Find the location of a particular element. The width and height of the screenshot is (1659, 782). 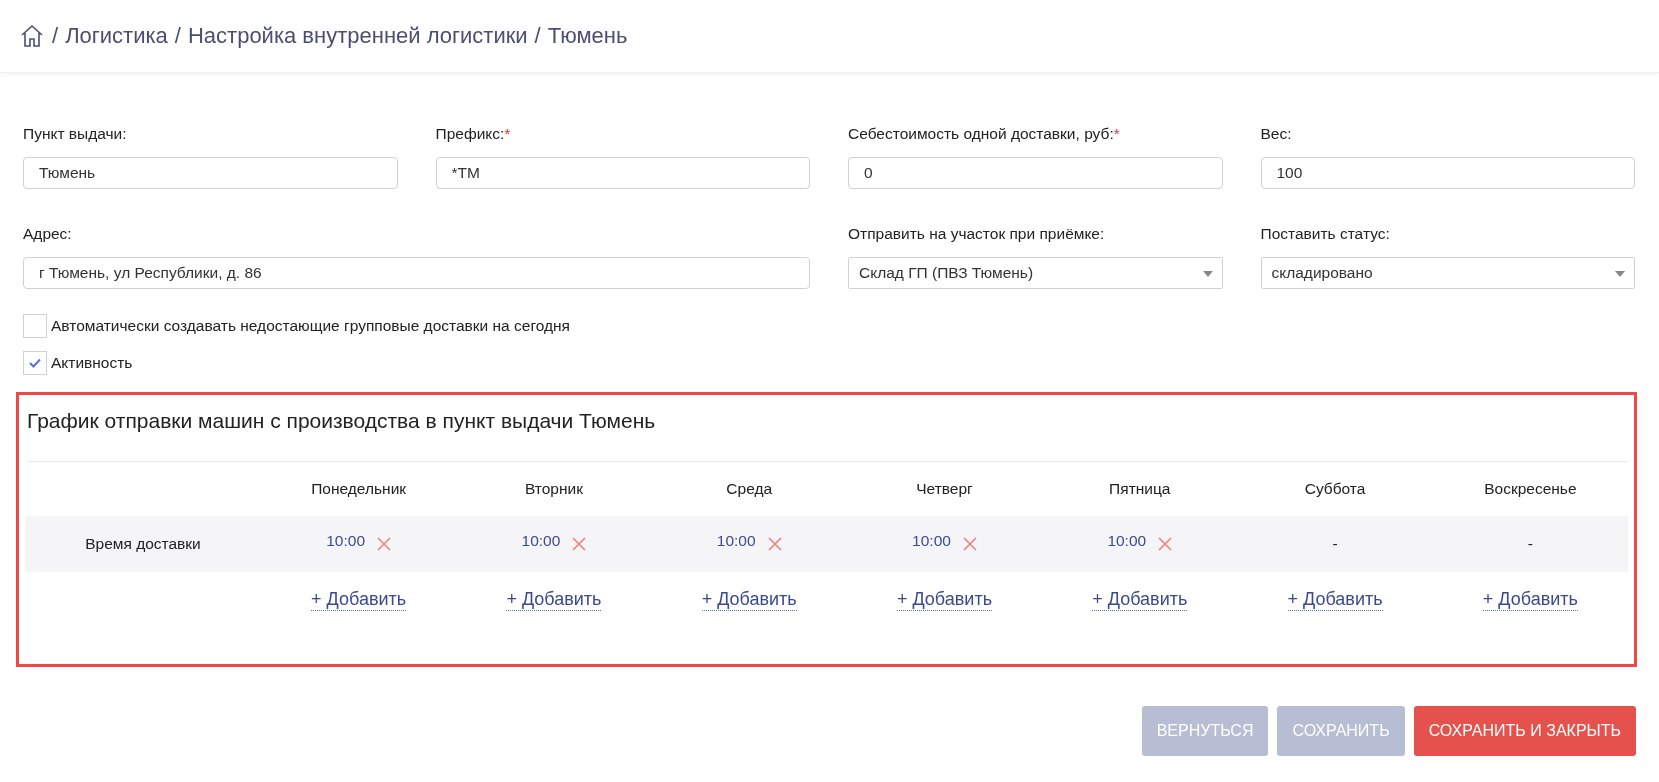

checkbox-label: Автоматически создавать недостающие групповые доставки на сегодня is located at coordinates (310, 326).